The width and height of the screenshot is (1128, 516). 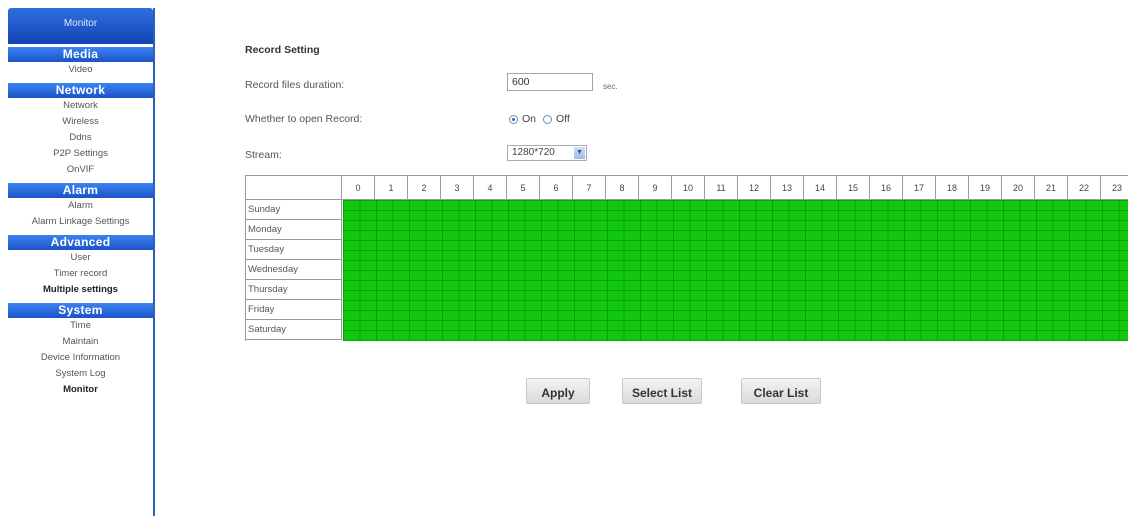 I want to click on sidebar-item-ddns: Ddns, so click(x=80, y=138).